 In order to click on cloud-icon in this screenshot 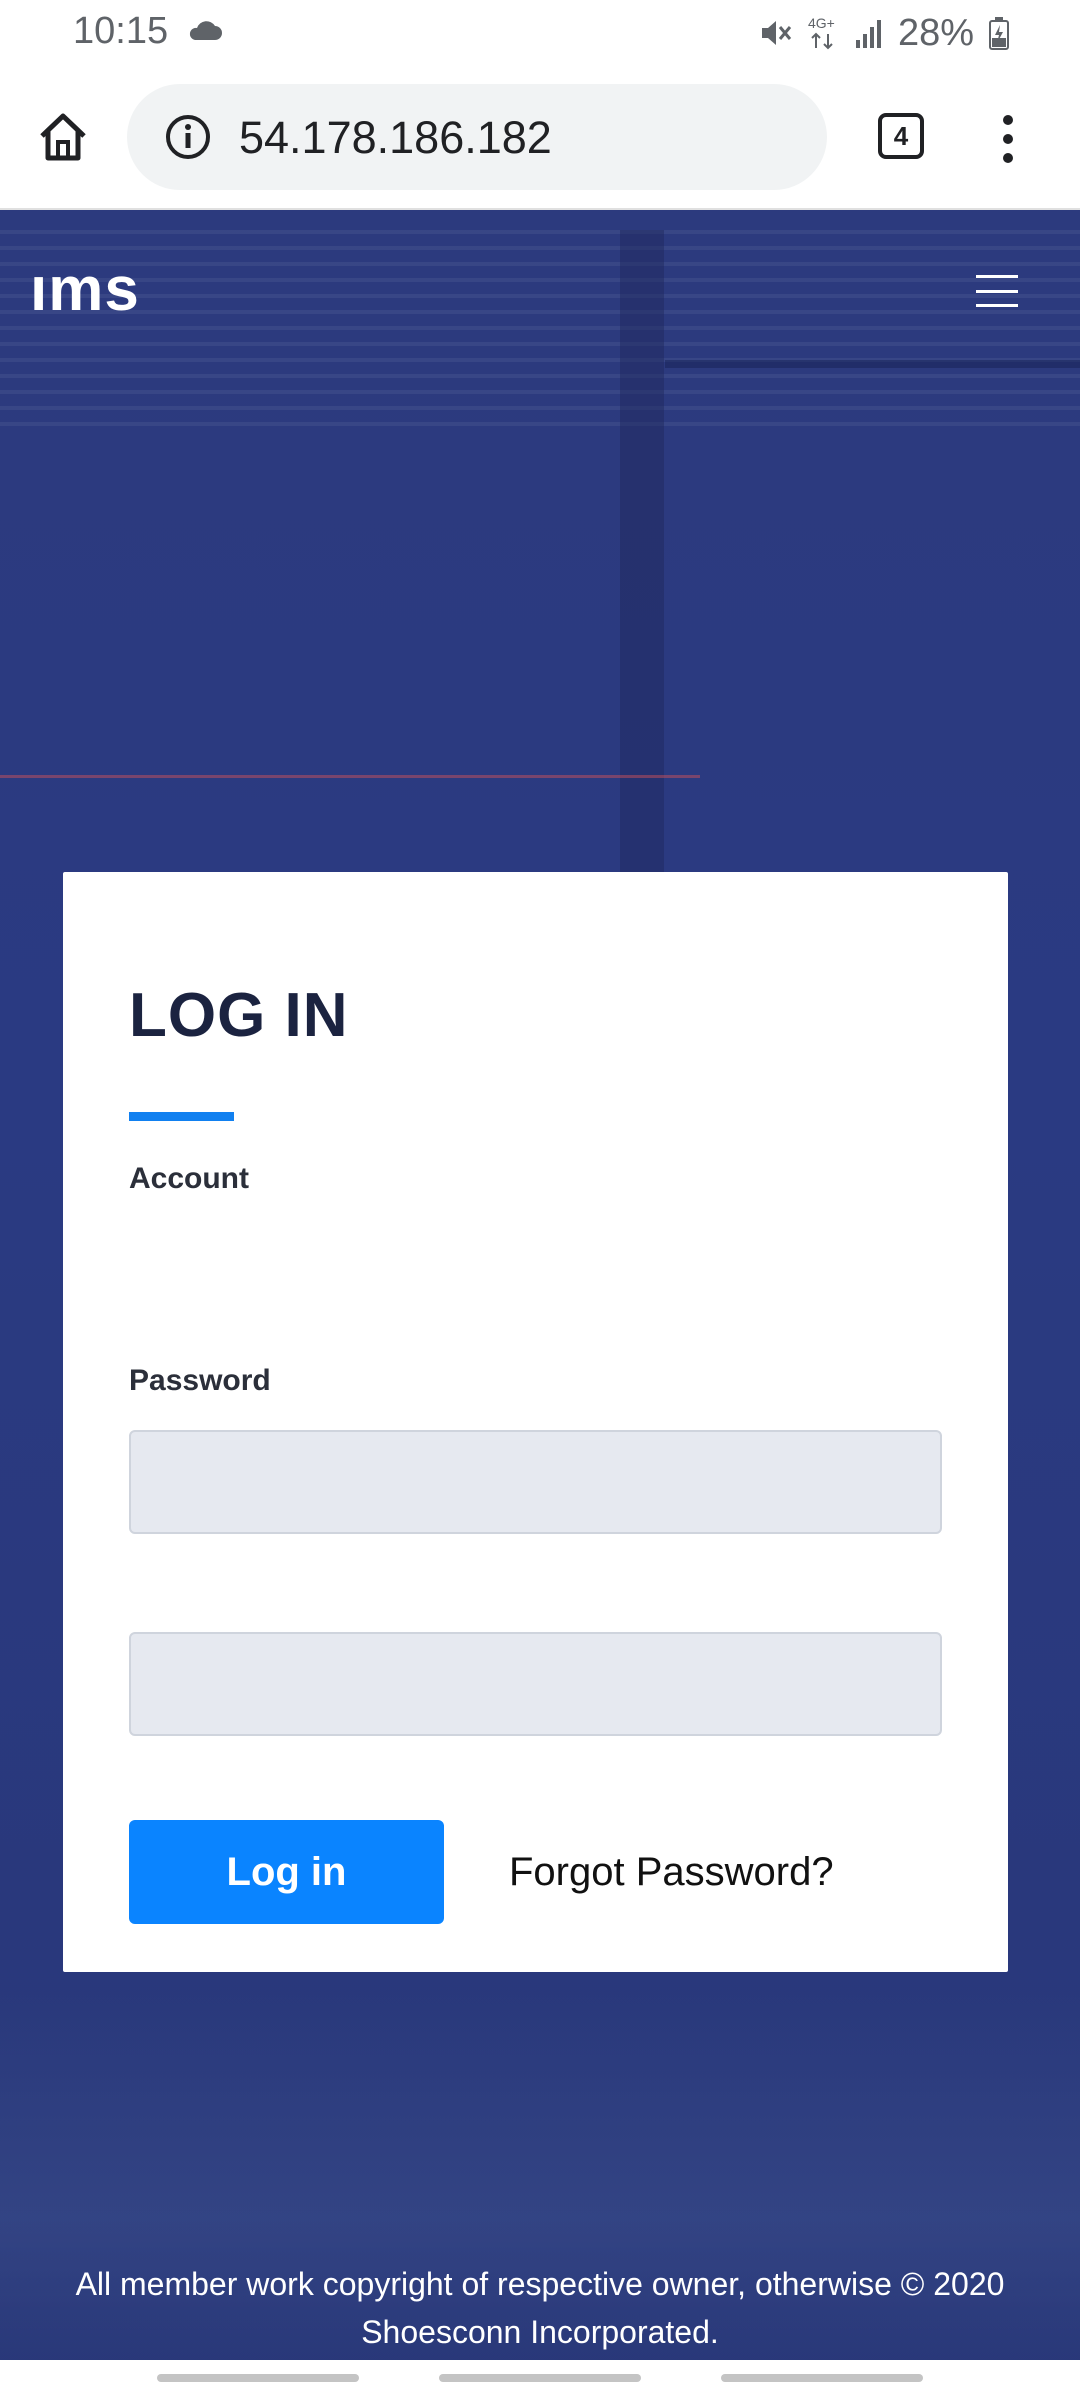, I will do `click(205, 30)`.